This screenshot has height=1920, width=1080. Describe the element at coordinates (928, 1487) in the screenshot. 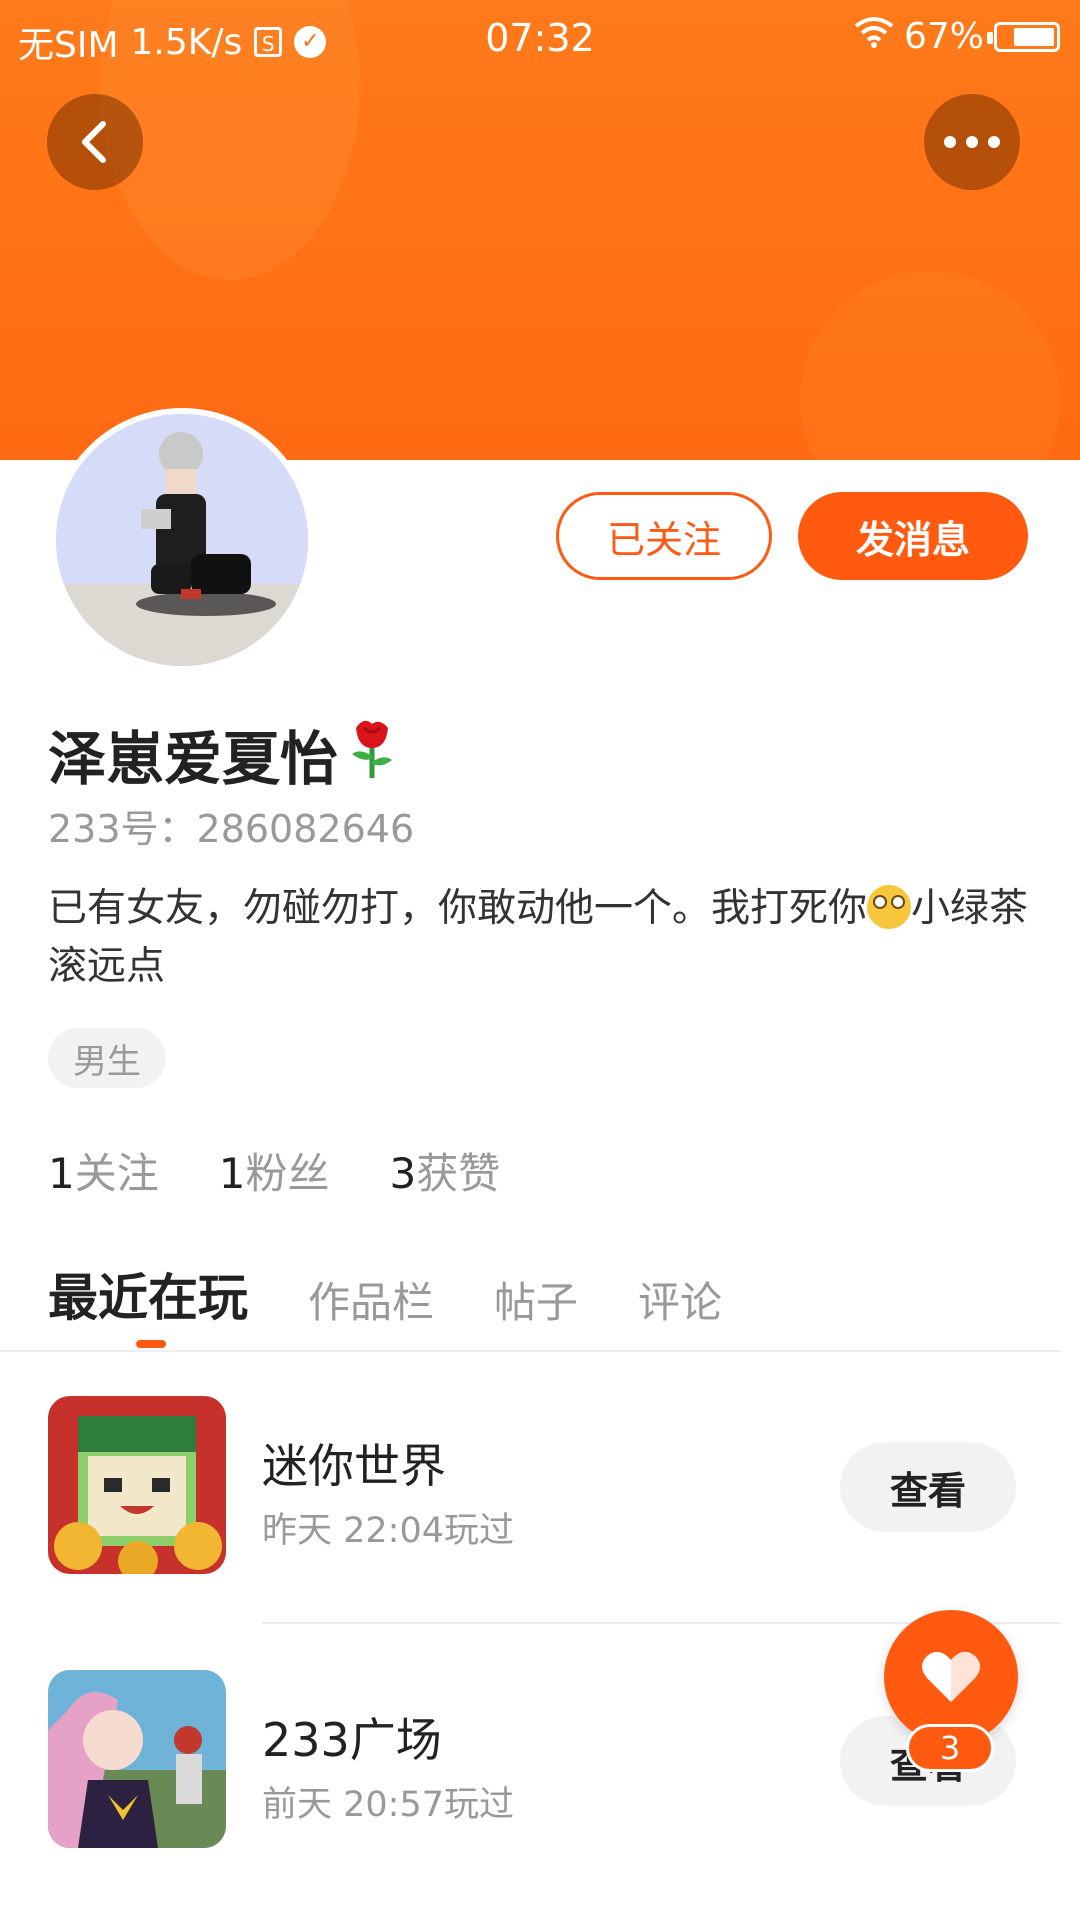

I see `view-game-button: 查看` at that location.